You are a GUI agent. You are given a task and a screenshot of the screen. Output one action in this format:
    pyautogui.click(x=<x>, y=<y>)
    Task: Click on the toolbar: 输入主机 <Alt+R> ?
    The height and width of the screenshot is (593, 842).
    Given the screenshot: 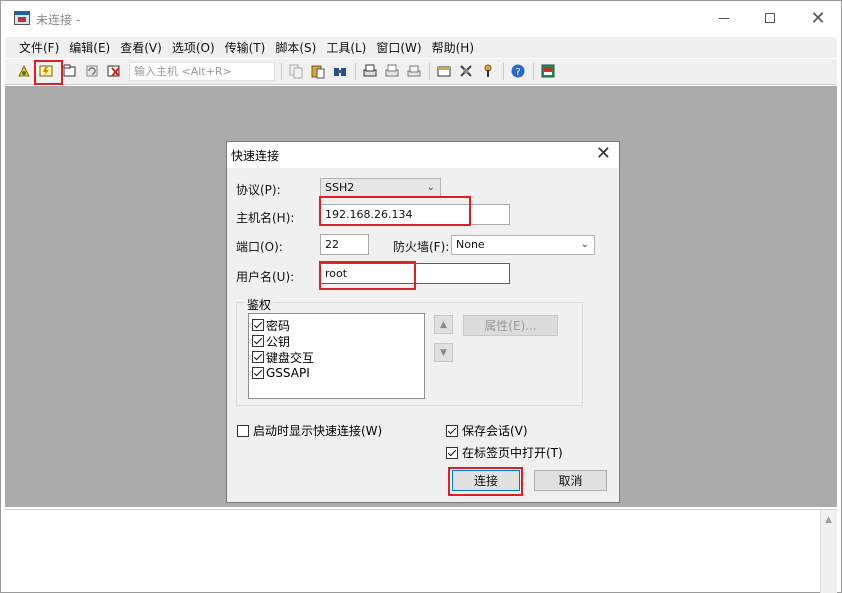 What is the action you would take?
    pyautogui.click(x=421, y=72)
    